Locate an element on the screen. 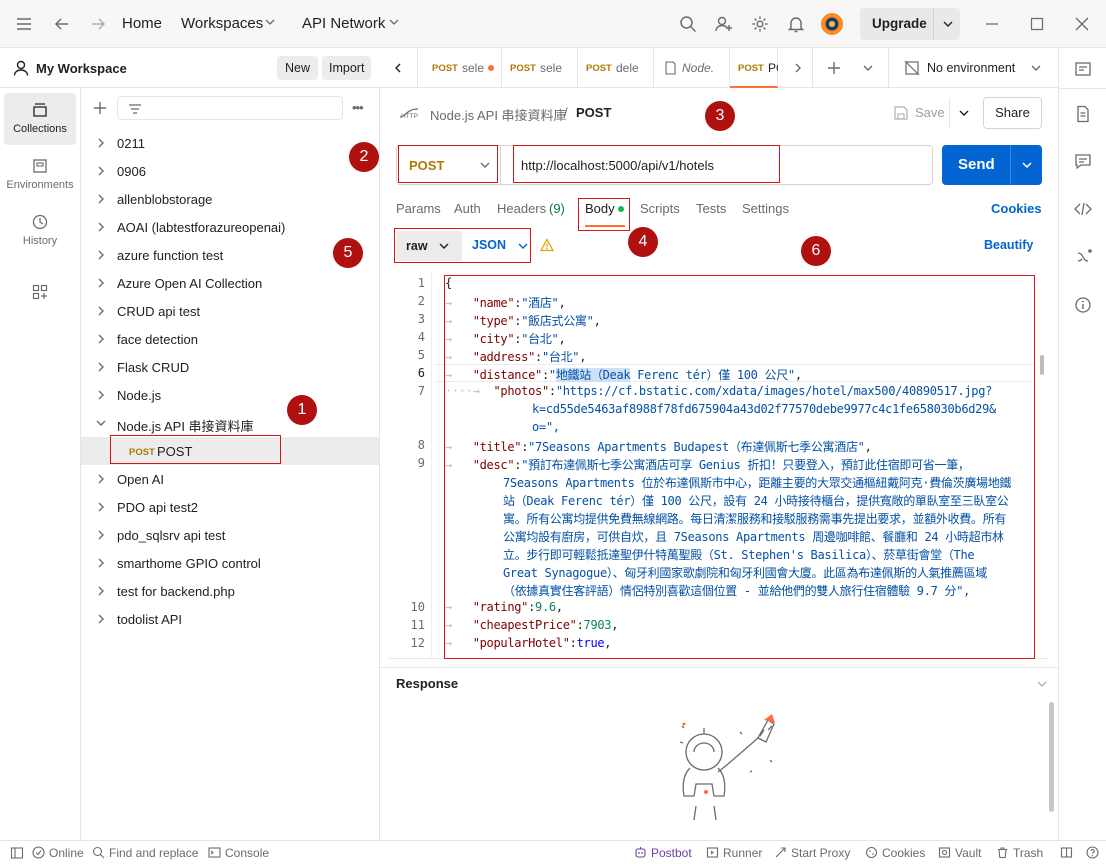 The width and height of the screenshot is (1106, 864). beautify-button: Beautify is located at coordinates (1008, 245).